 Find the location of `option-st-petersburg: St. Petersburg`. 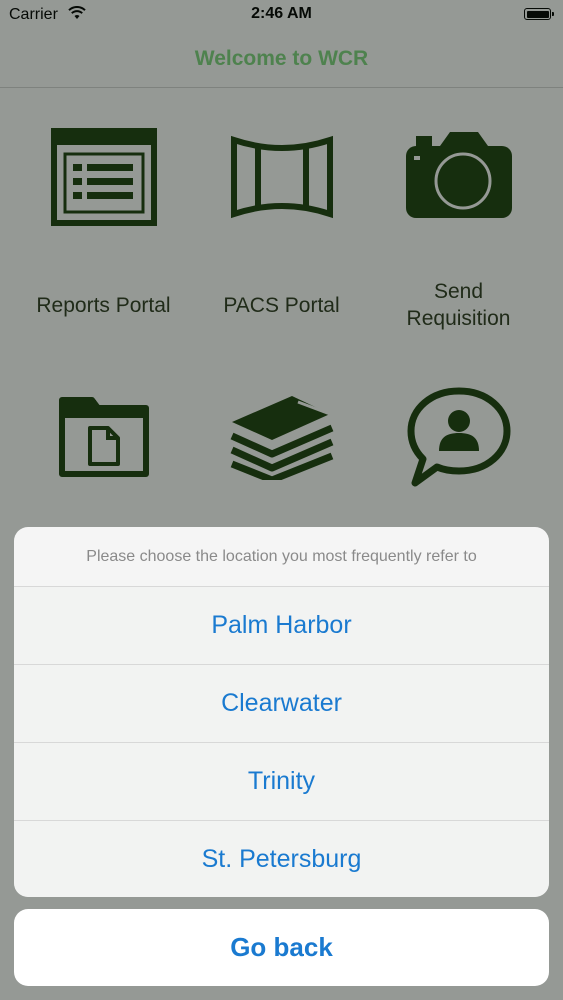

option-st-petersburg: St. Petersburg is located at coordinates (281, 859).